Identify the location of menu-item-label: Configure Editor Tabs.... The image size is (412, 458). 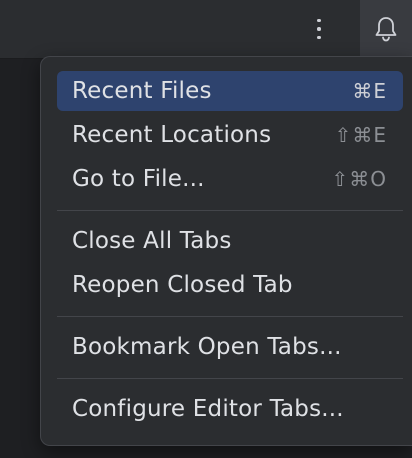
(208, 409).